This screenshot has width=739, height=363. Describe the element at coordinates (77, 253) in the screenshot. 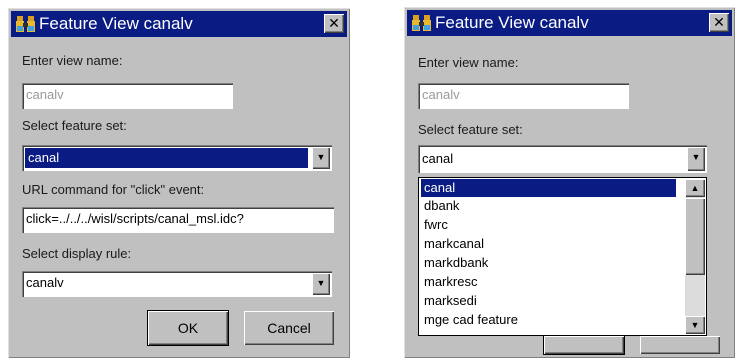

I see `display-rule-label: Select display rule:` at that location.